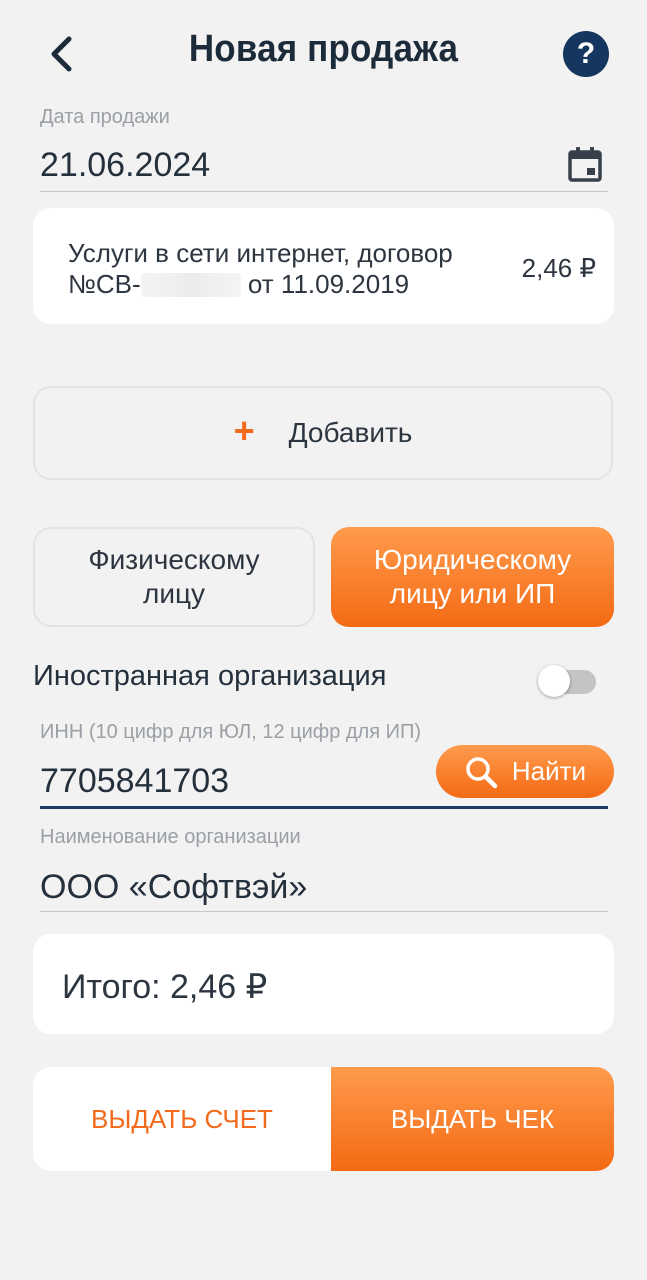 The height and width of the screenshot is (1280, 647). Describe the element at coordinates (350, 432) in the screenshot. I see `add-item-label: Добавить` at that location.